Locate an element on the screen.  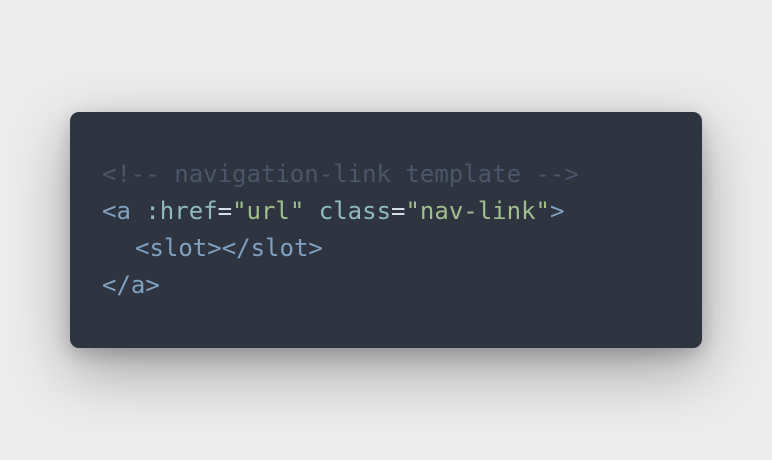
tag-open-a: <a is located at coordinates (116, 211).